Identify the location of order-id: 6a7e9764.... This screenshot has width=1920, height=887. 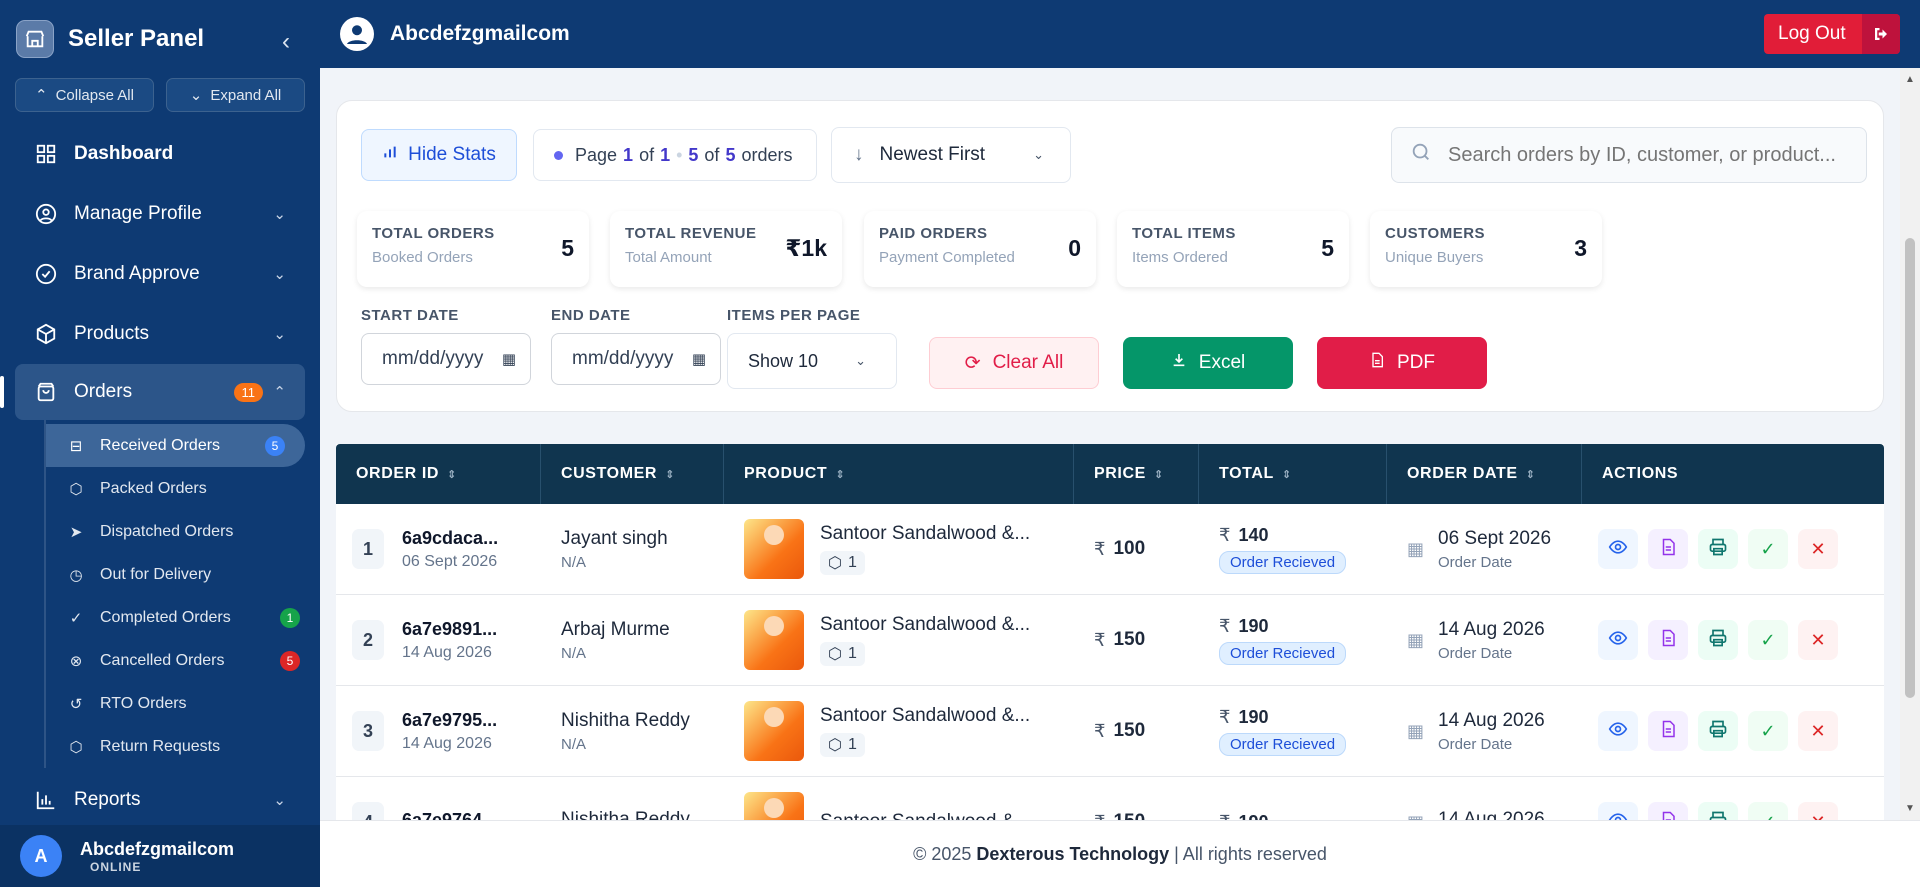
(449, 815).